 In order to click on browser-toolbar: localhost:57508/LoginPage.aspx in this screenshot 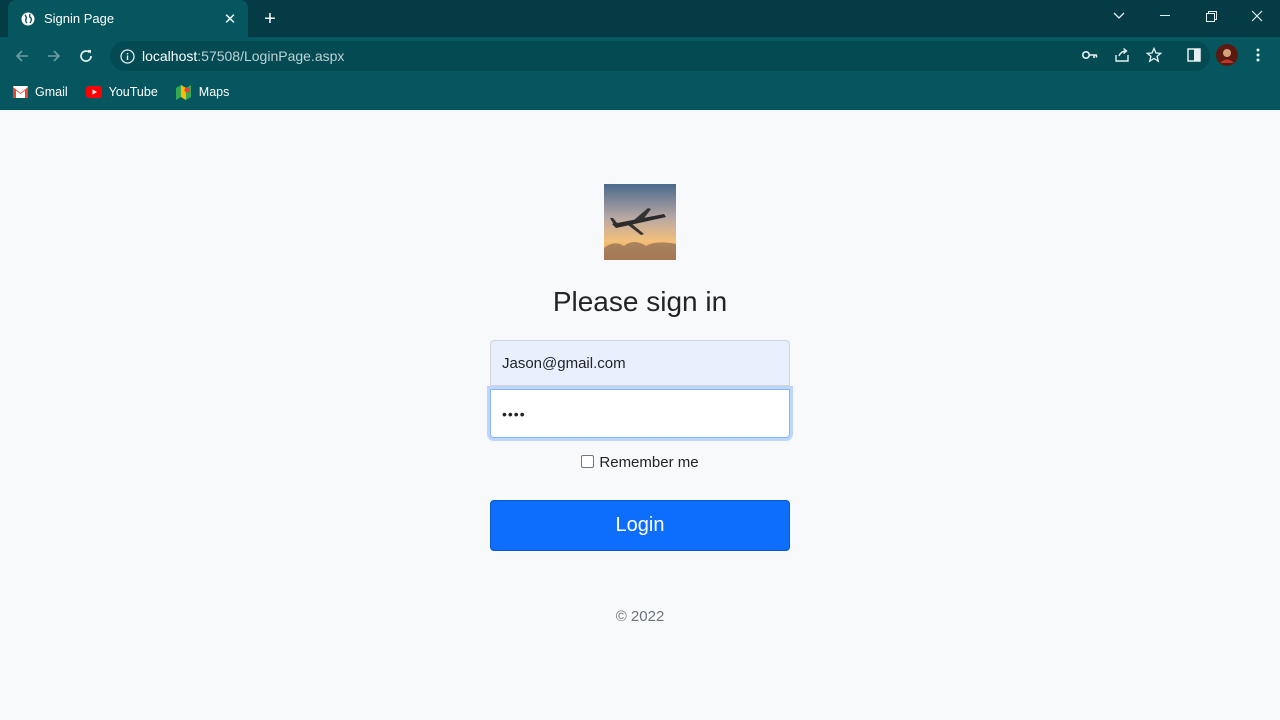, I will do `click(640, 55)`.